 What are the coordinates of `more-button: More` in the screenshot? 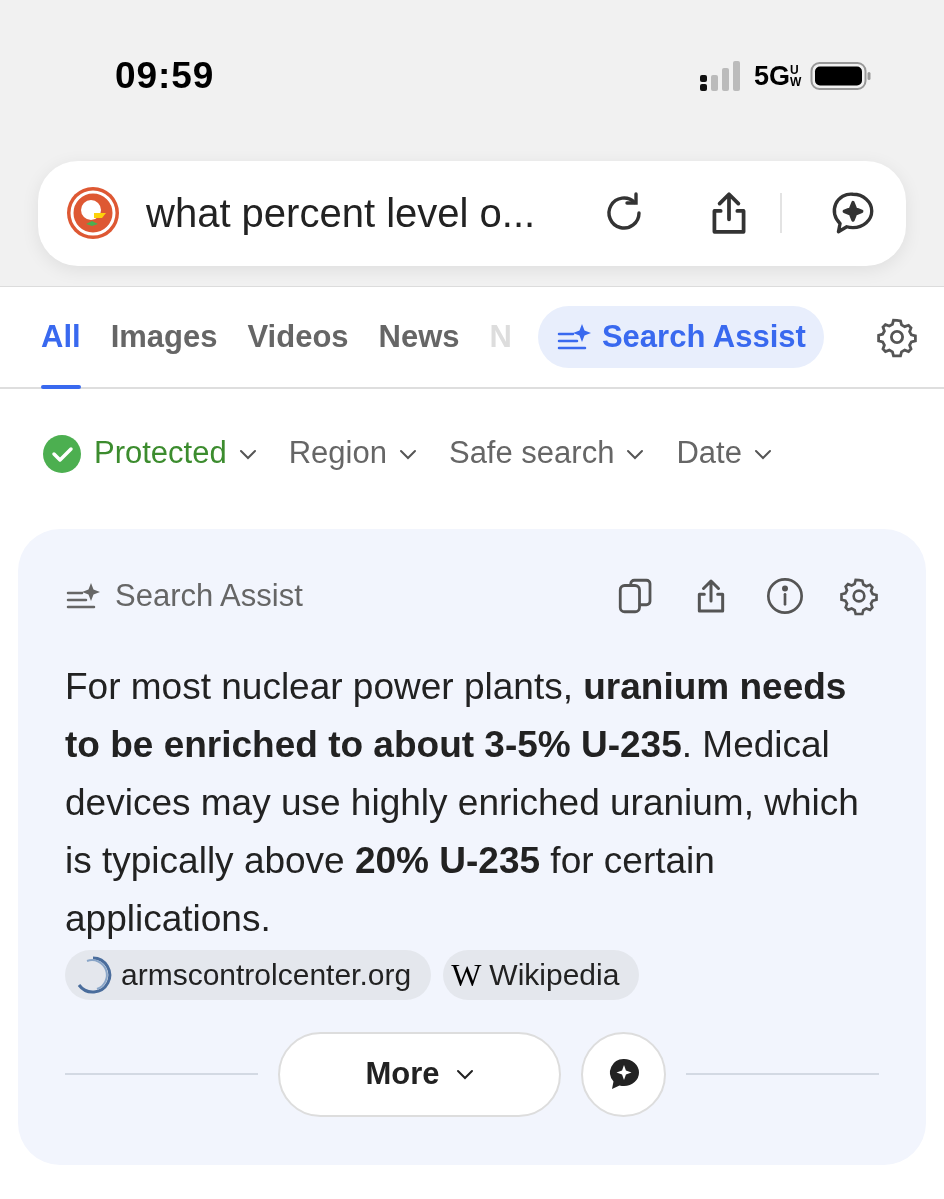 It's located at (419, 1074).